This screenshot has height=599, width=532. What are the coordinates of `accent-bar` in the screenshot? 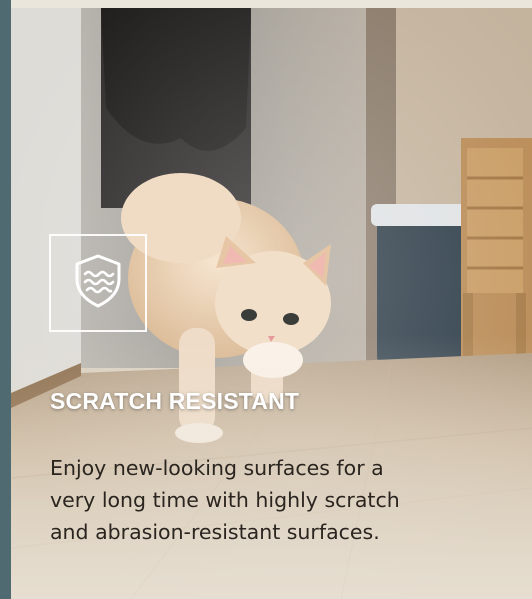 It's located at (5, 299).